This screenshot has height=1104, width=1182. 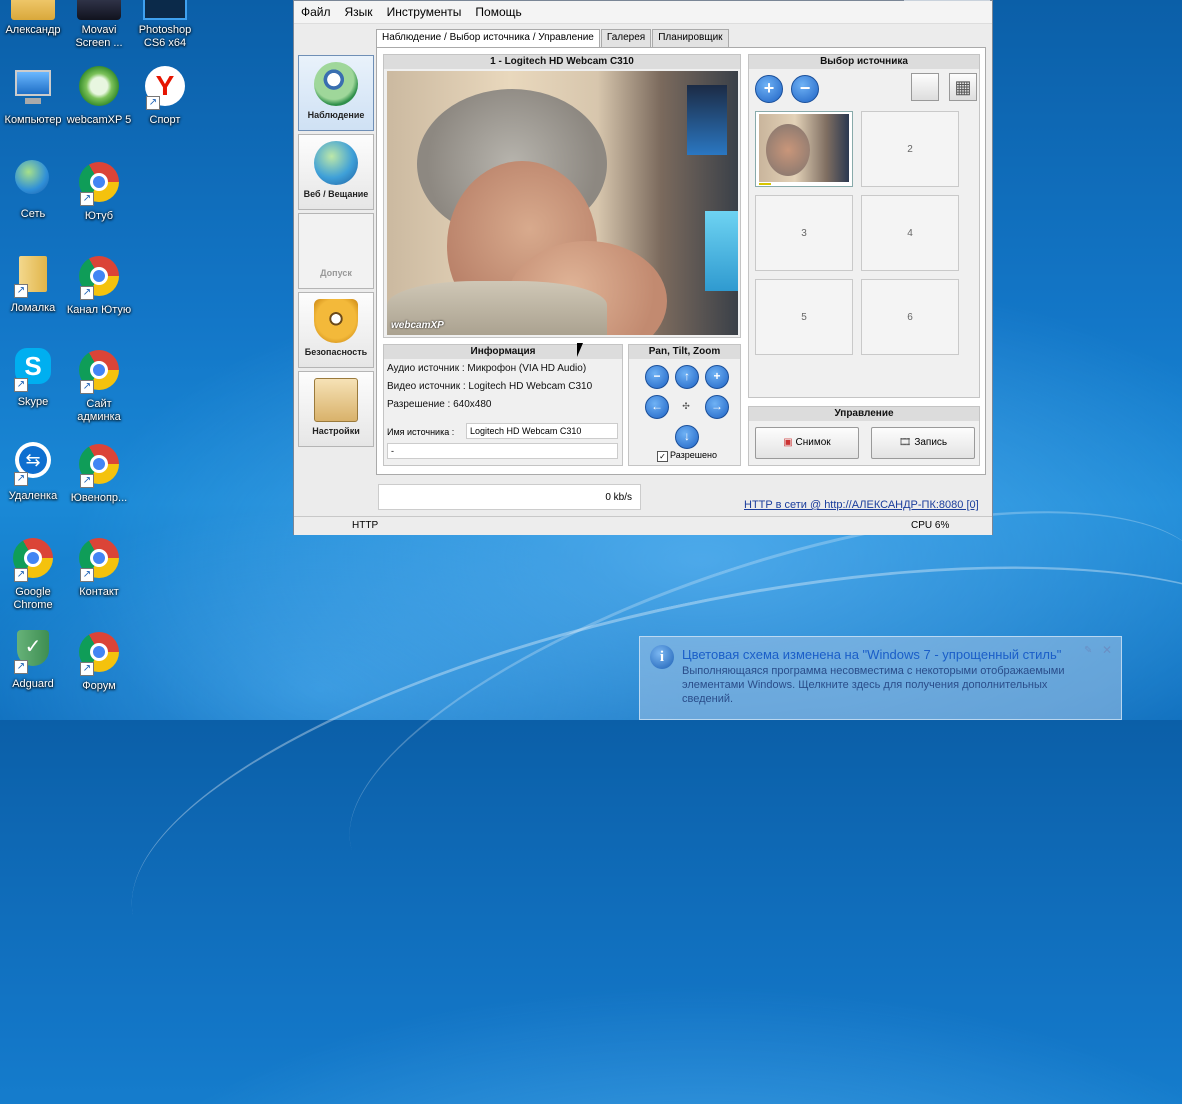 What do you see at coordinates (657, 377) in the screenshot?
I see `zoom-out-button: −` at bounding box center [657, 377].